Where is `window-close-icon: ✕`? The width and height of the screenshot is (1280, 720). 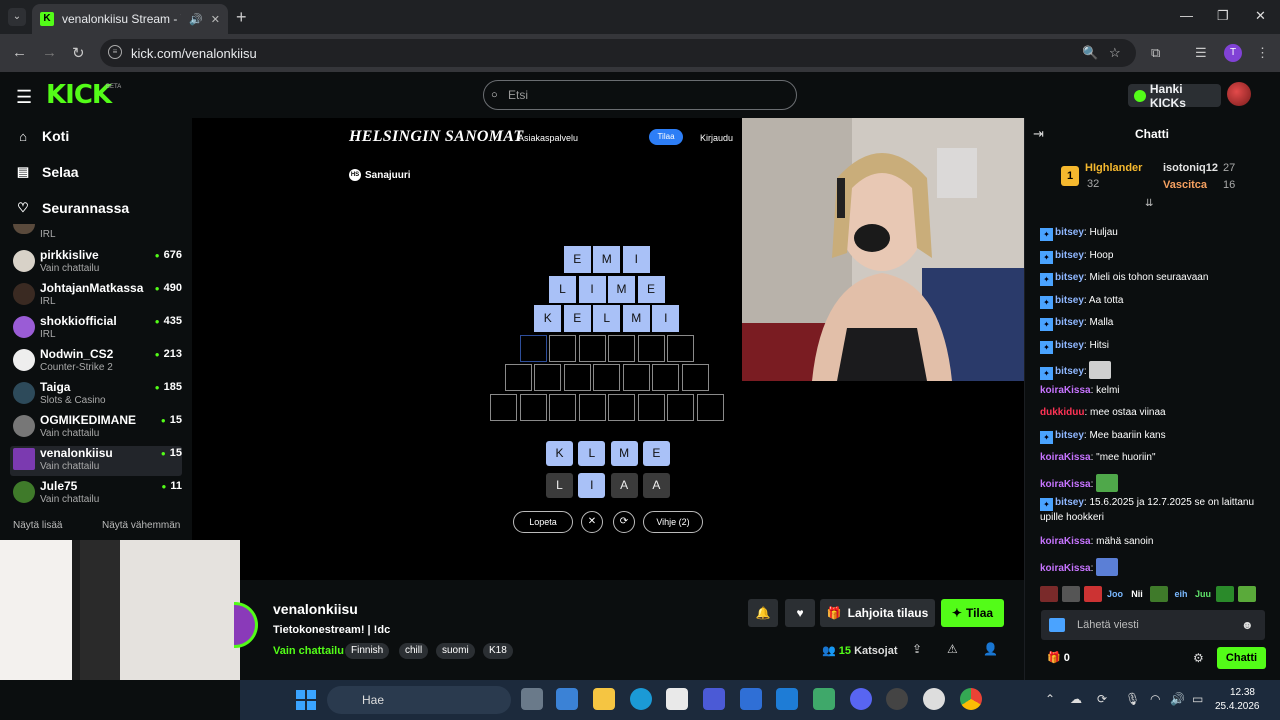 window-close-icon: ✕ is located at coordinates (1260, 16).